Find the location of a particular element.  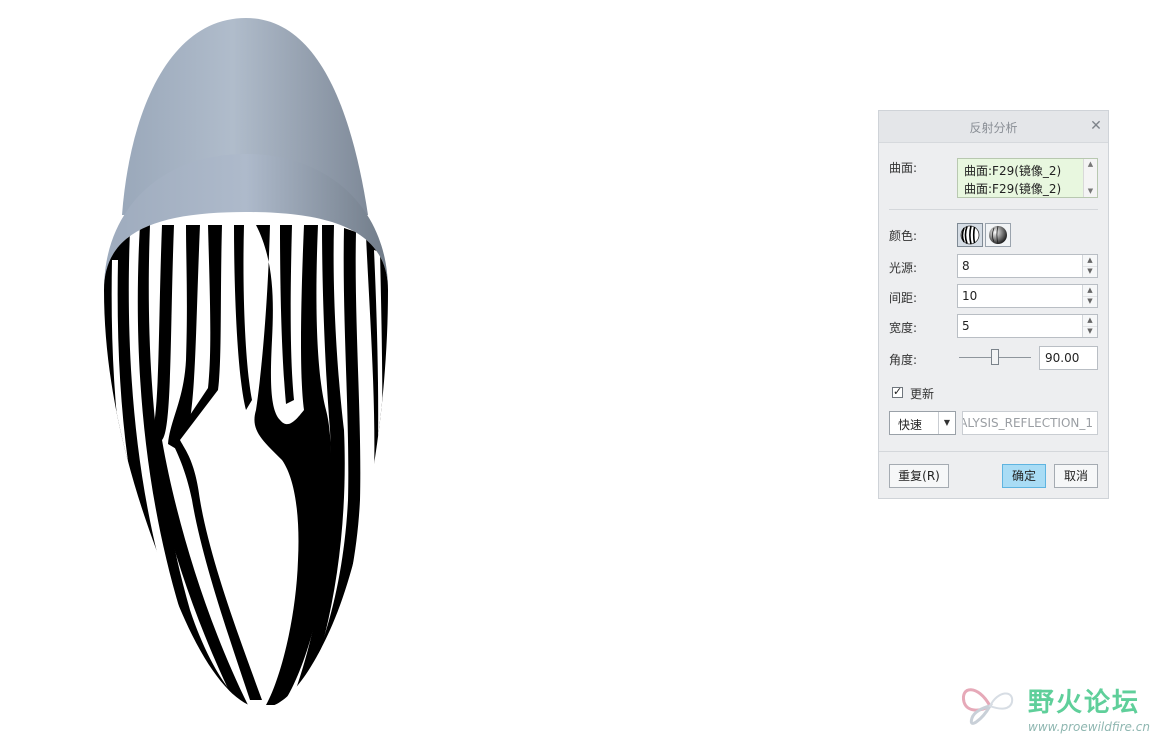

checkmark-icon: ✓ is located at coordinates (898, 391).